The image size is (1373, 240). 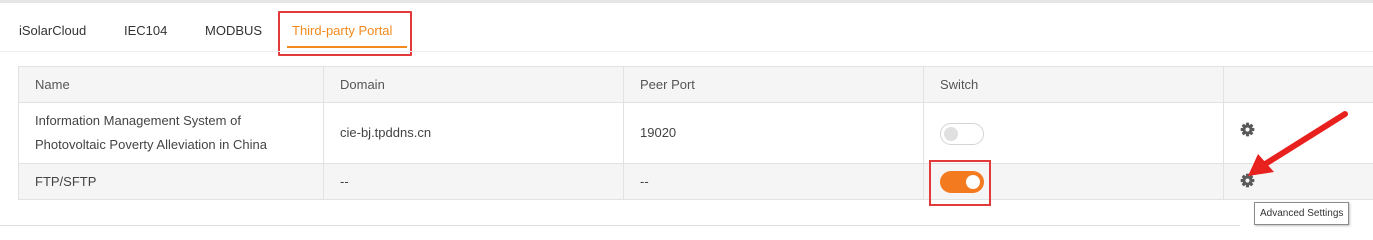 I want to click on tab-iec104: IEC104, so click(x=145, y=31).